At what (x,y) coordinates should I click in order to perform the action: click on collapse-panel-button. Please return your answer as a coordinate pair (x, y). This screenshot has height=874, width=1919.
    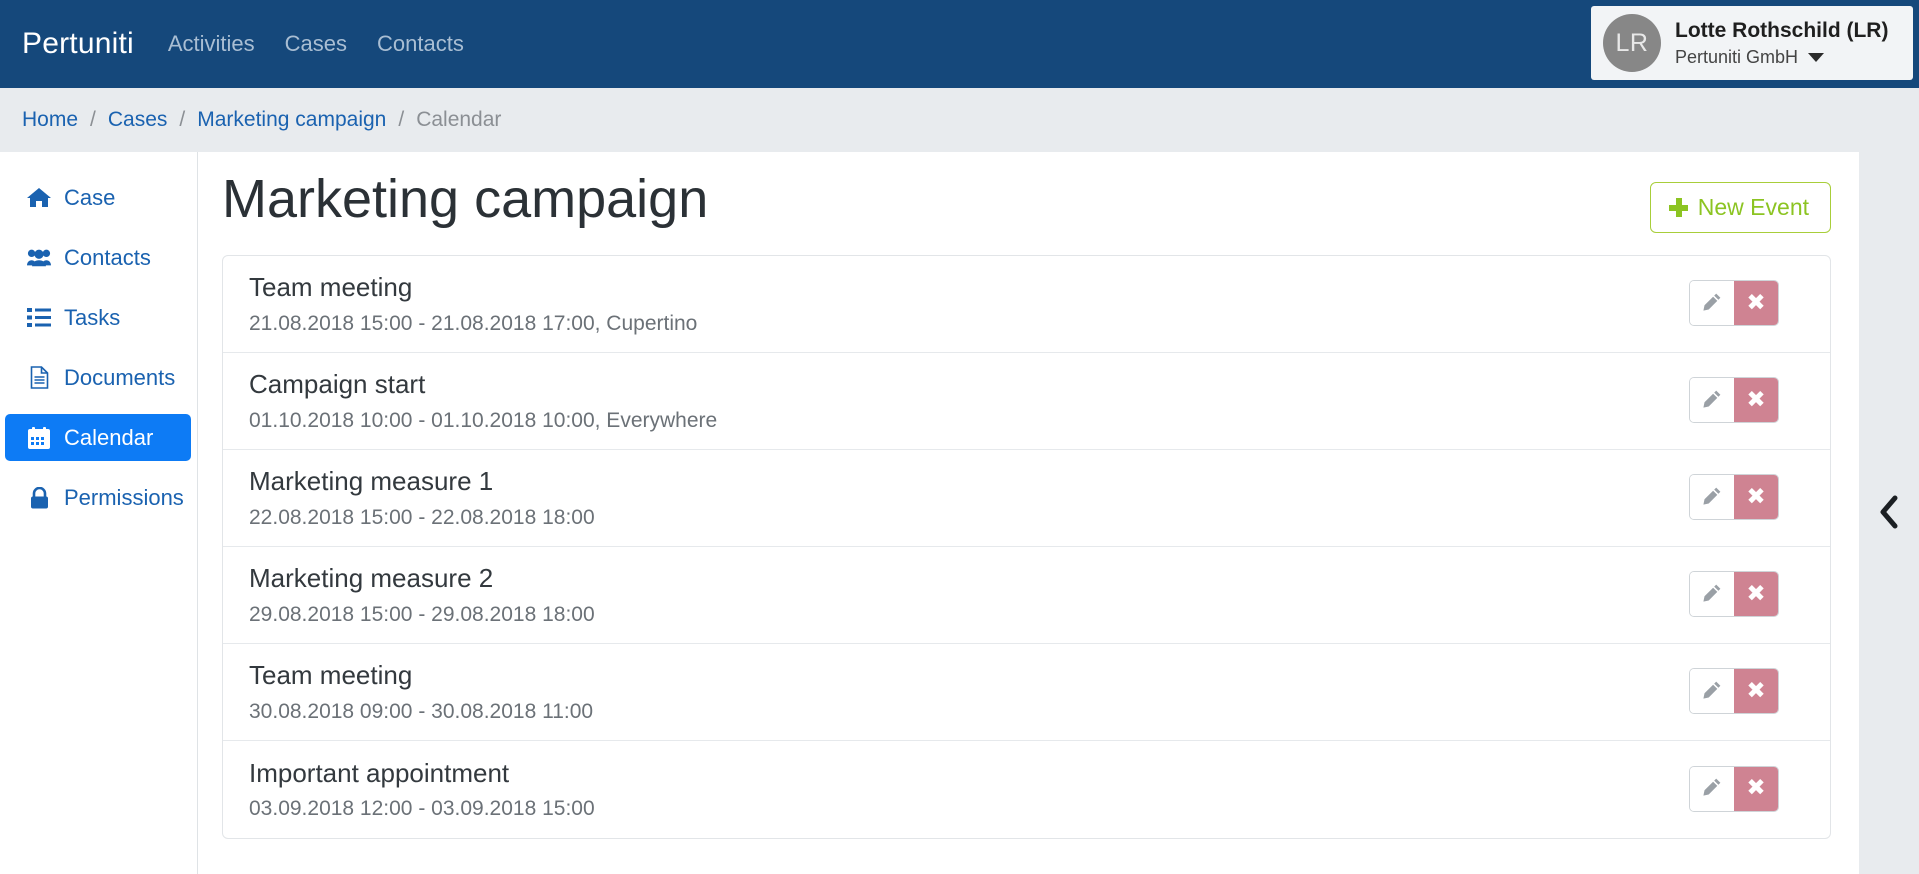
    Looking at the image, I should click on (1889, 513).